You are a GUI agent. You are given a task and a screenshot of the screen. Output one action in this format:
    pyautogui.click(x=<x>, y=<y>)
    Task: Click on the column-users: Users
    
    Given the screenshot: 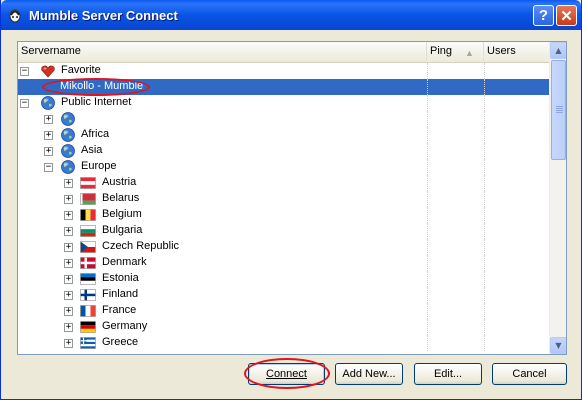 What is the action you would take?
    pyautogui.click(x=516, y=51)
    